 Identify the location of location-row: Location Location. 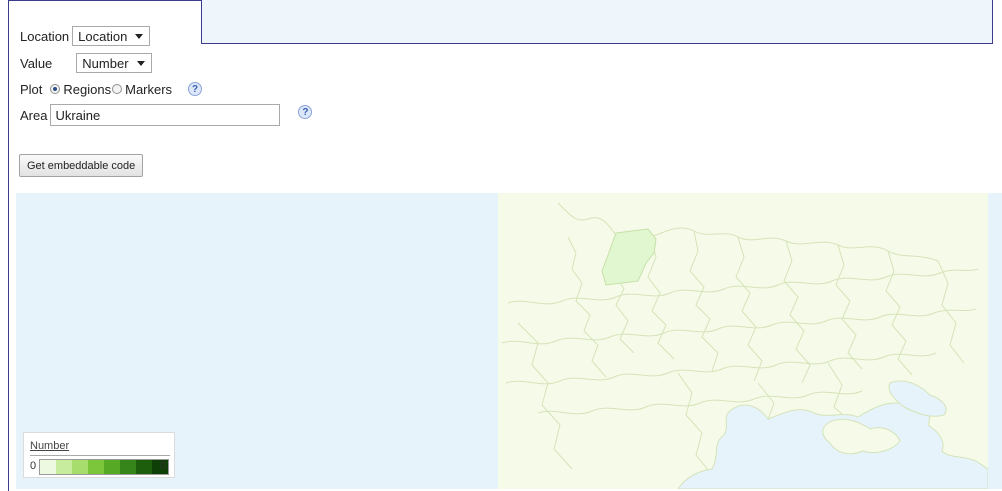
(85, 36).